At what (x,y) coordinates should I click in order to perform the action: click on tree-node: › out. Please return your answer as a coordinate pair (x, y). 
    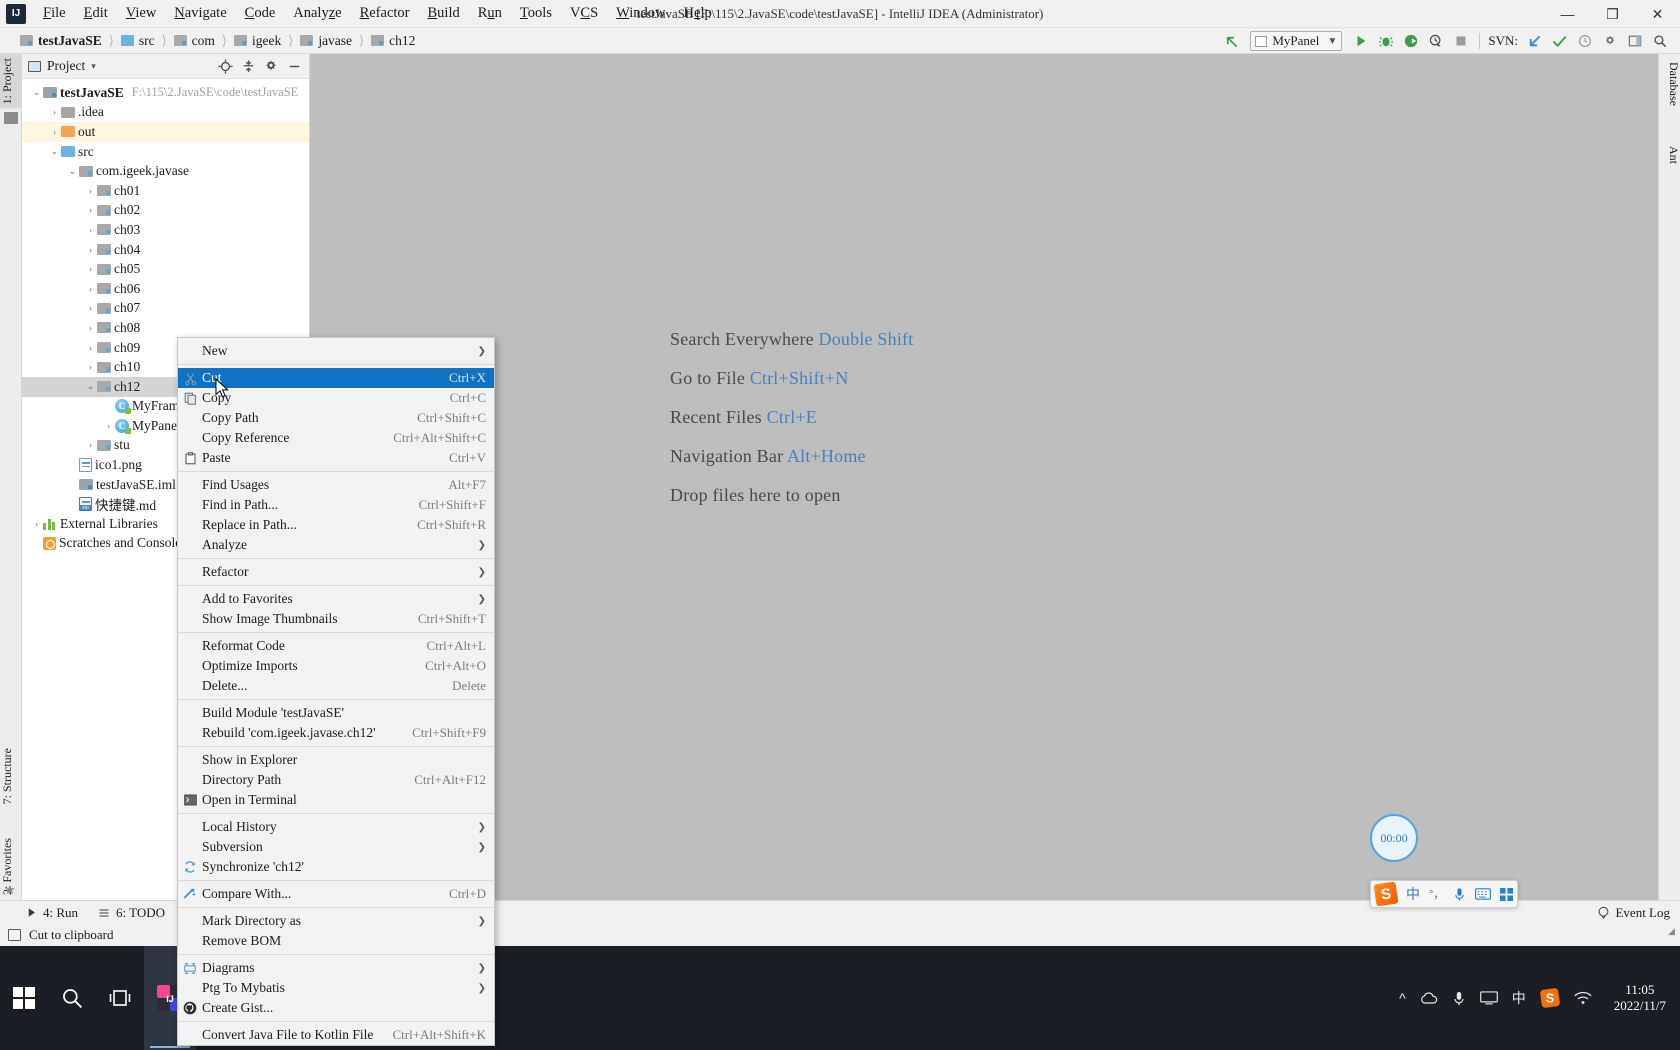
    Looking at the image, I should click on (165, 132).